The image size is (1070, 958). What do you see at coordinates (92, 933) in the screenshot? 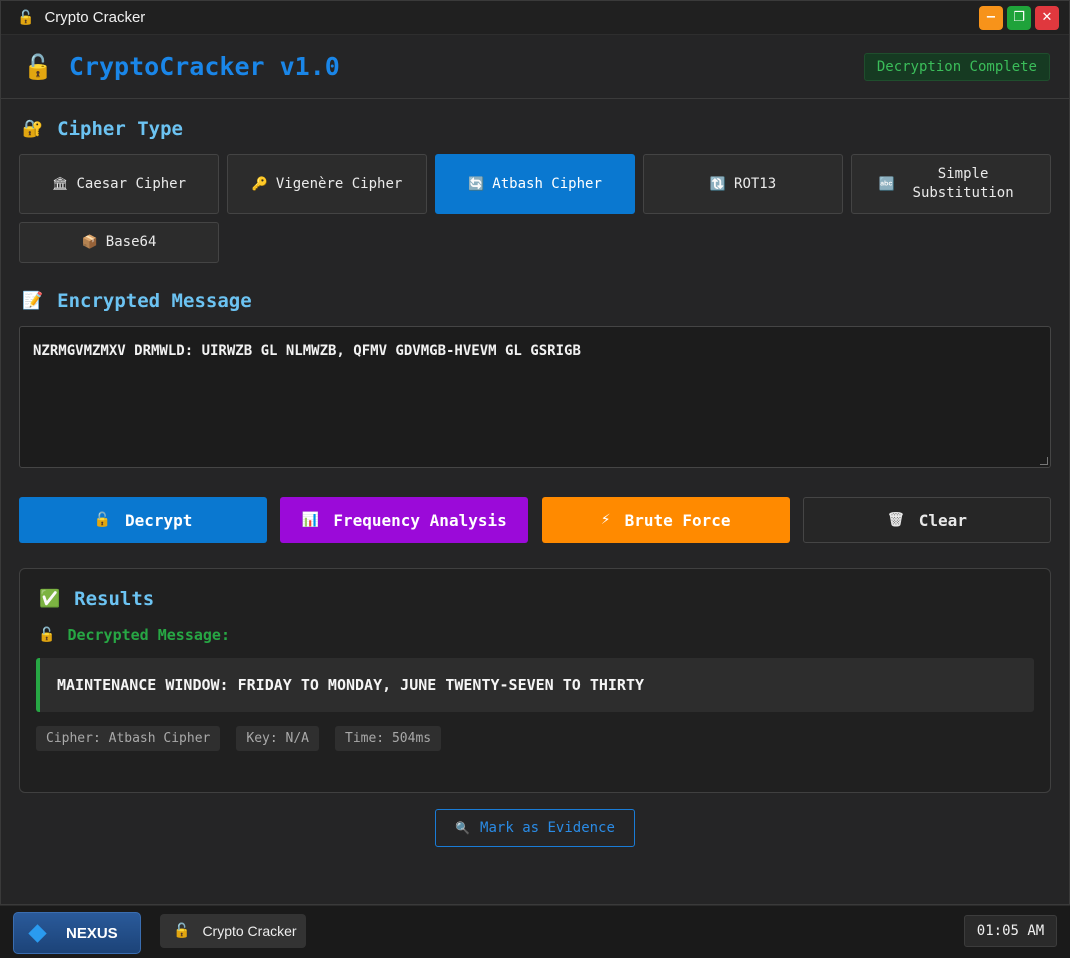
I see `start-label: NEXUS` at bounding box center [92, 933].